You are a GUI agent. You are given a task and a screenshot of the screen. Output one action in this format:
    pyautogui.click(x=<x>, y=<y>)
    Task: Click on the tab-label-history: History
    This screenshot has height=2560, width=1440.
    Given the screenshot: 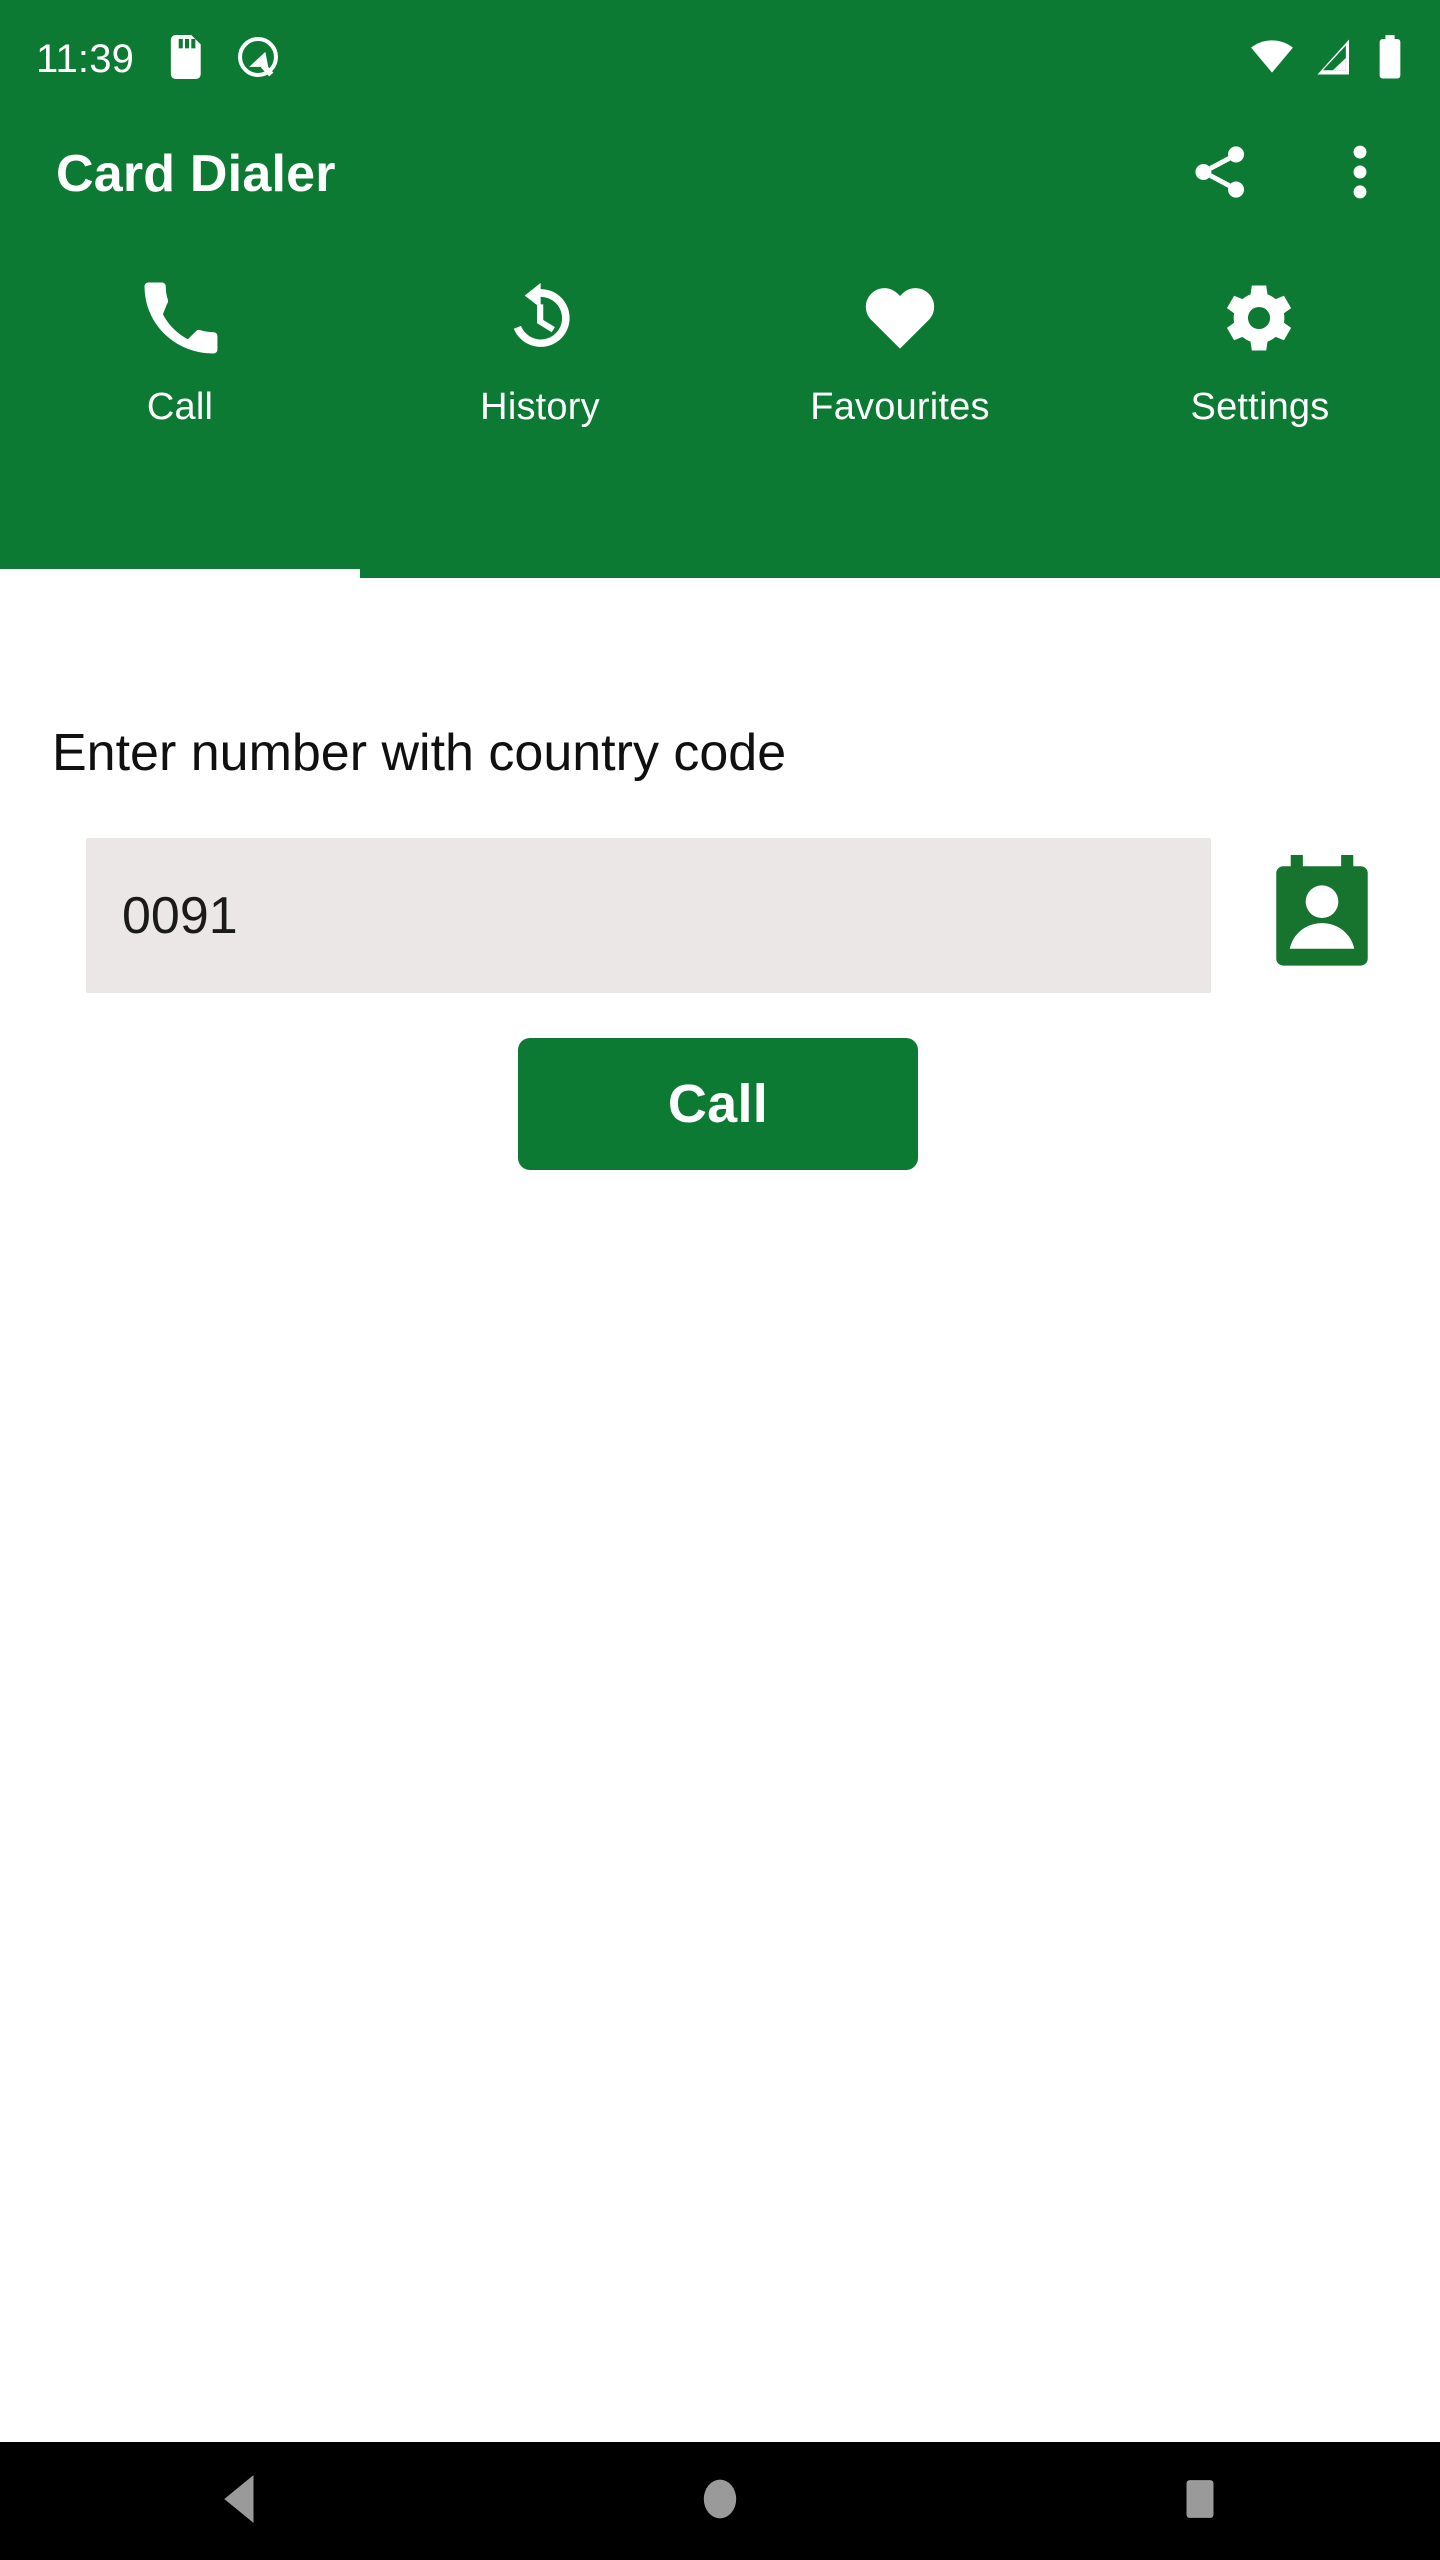 What is the action you would take?
    pyautogui.click(x=540, y=407)
    